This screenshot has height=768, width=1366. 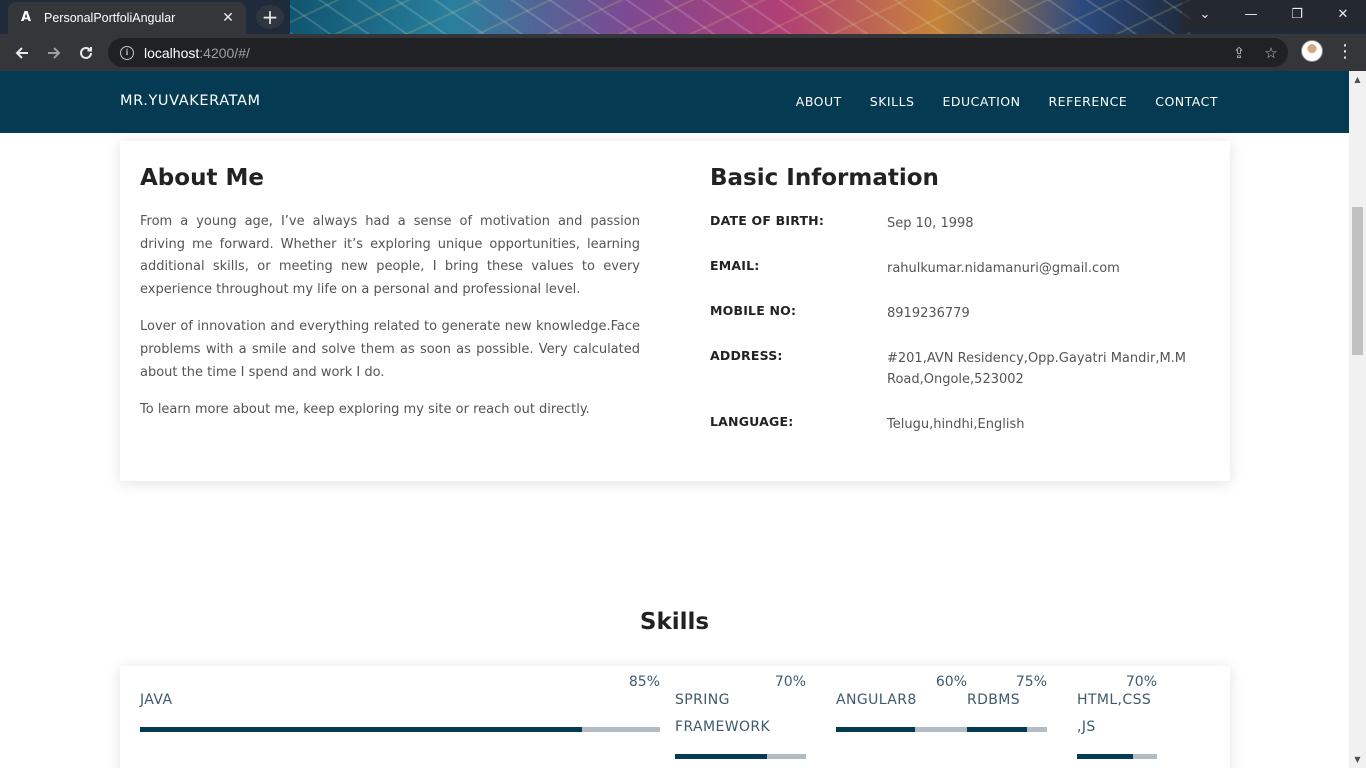 I want to click on browser-tab: A PersonalPortfoliAngular ✕, so click(x=127, y=18).